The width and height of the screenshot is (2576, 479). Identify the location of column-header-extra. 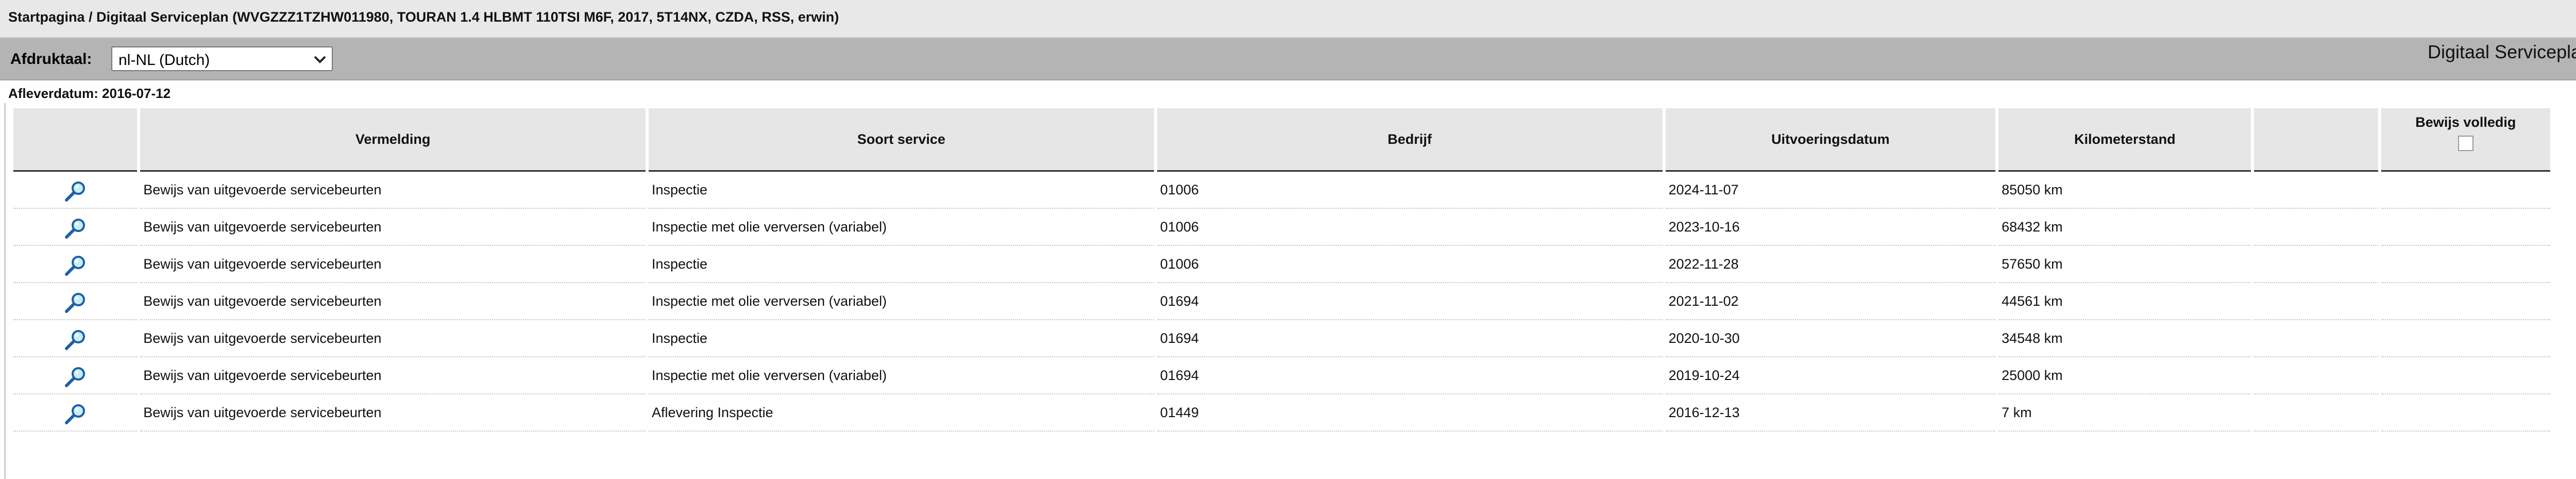
(2316, 140).